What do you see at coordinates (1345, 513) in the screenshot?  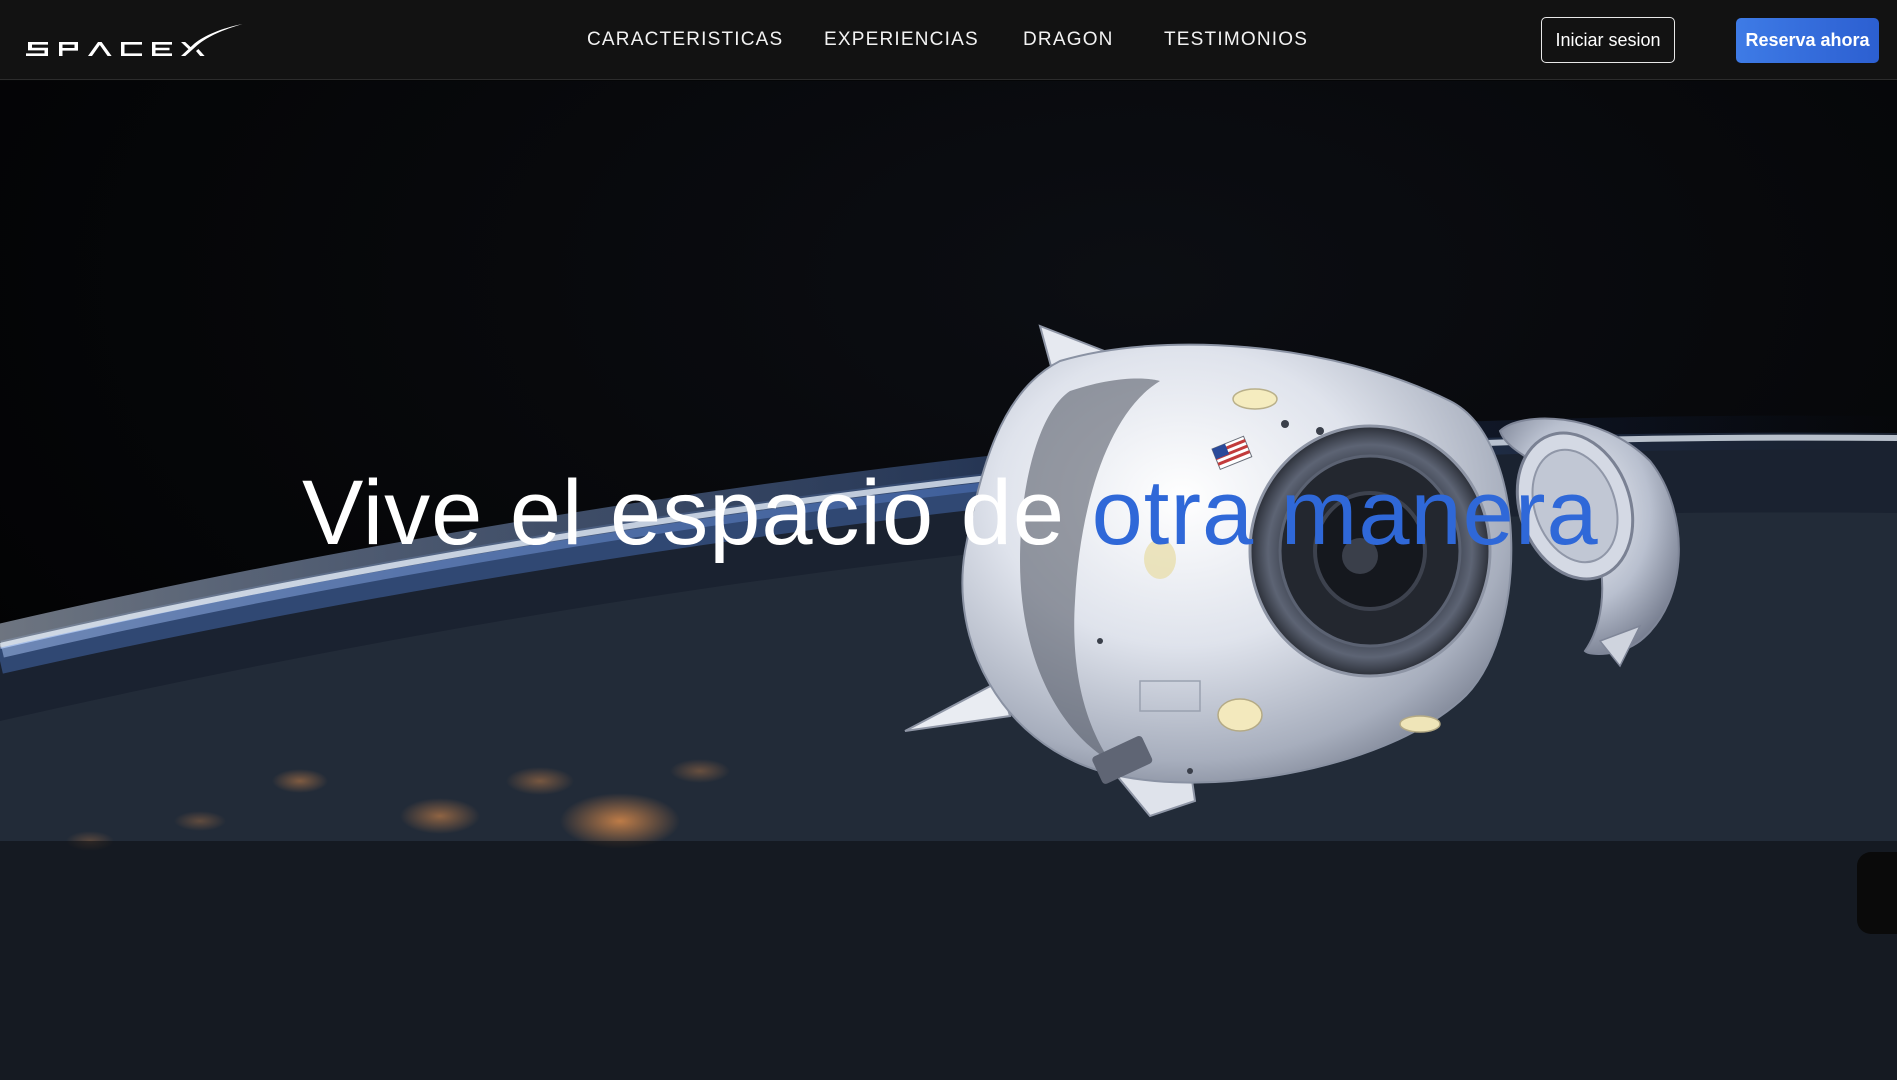 I see `headline-accent-text: otra manera` at bounding box center [1345, 513].